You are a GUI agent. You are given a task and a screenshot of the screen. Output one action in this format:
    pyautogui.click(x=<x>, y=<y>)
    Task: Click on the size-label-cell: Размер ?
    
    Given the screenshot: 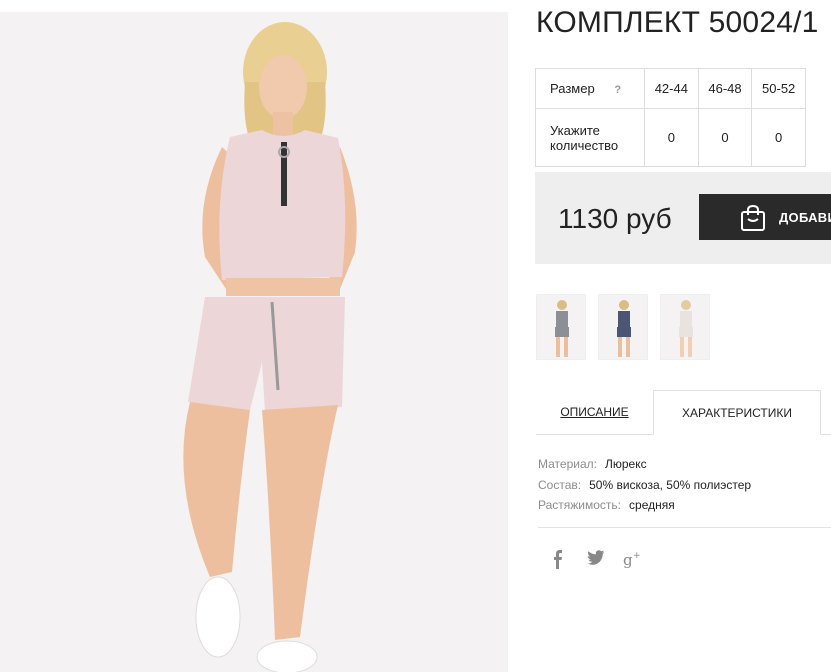 What is the action you would take?
    pyautogui.click(x=590, y=88)
    